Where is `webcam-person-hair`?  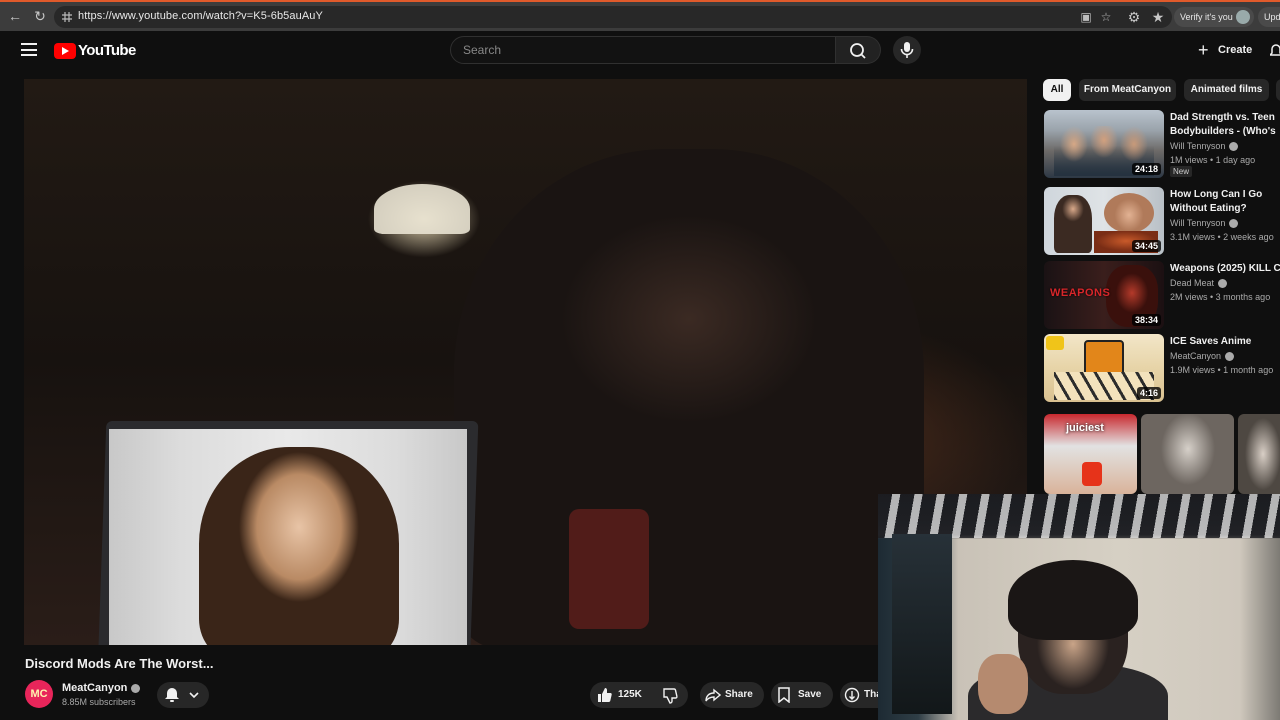 webcam-person-hair is located at coordinates (1073, 600).